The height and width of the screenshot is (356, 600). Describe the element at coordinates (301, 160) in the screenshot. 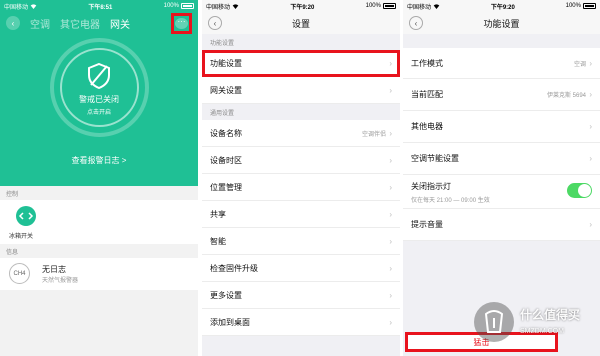

I see `list-item: 设备时区 ›` at that location.